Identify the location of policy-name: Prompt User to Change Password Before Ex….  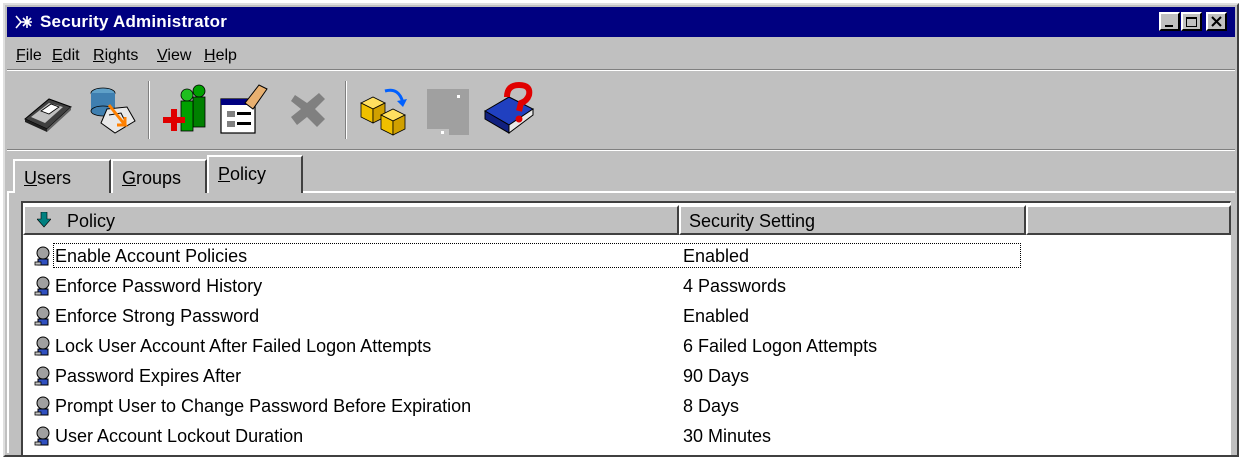
(263, 406).